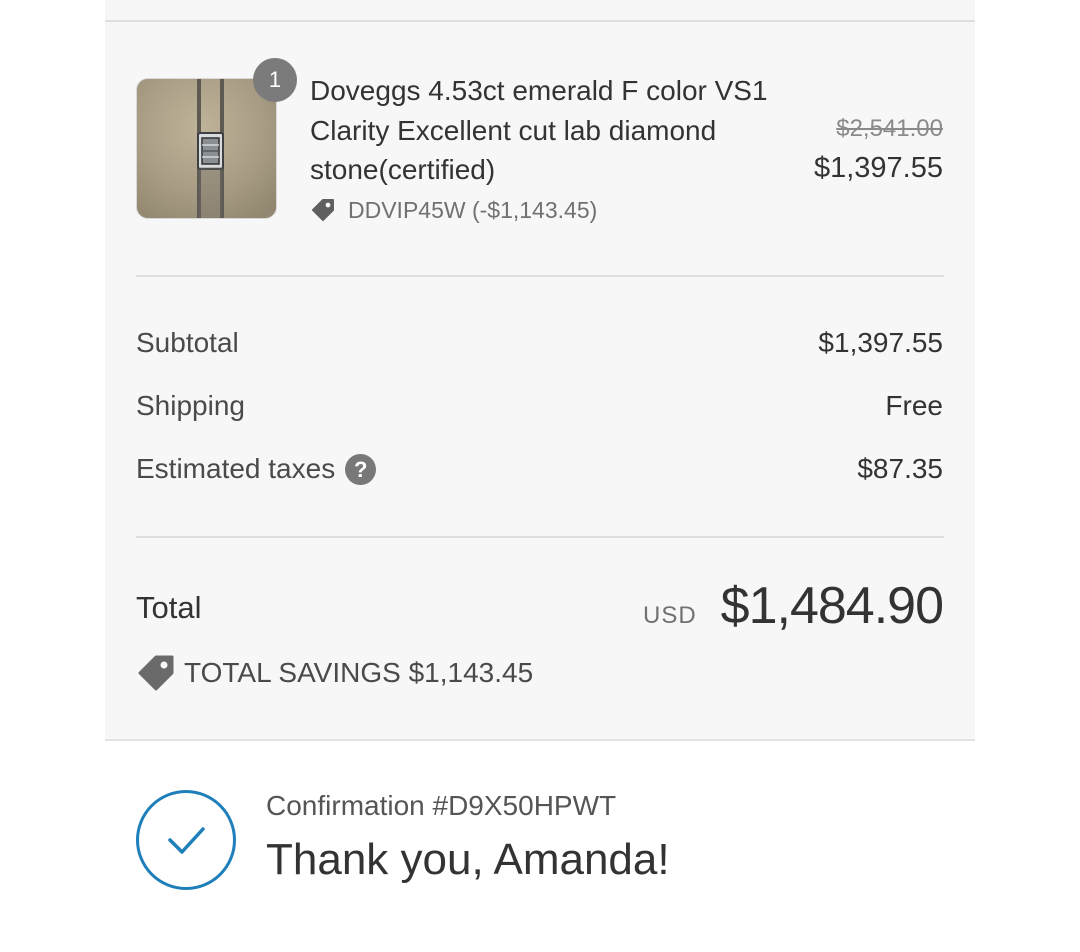 This screenshot has height=952, width=1080. Describe the element at coordinates (169, 607) in the screenshot. I see `total-label: Total` at that location.